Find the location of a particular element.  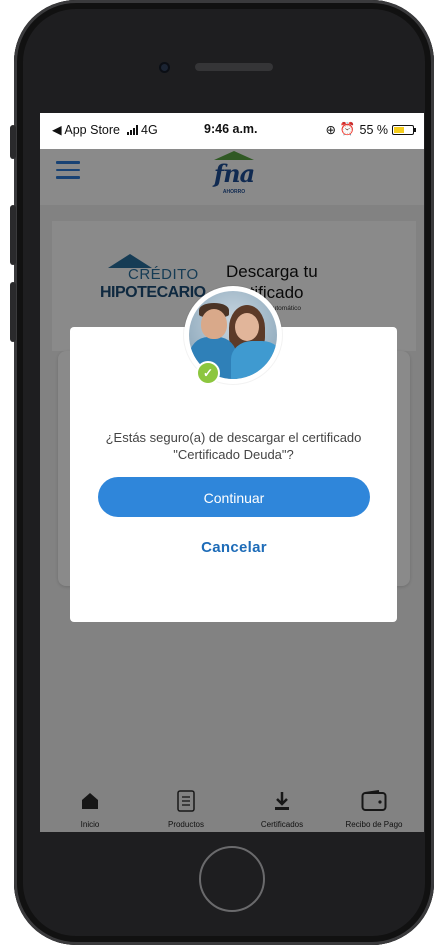

avatar: ✓ is located at coordinates (233, 335).